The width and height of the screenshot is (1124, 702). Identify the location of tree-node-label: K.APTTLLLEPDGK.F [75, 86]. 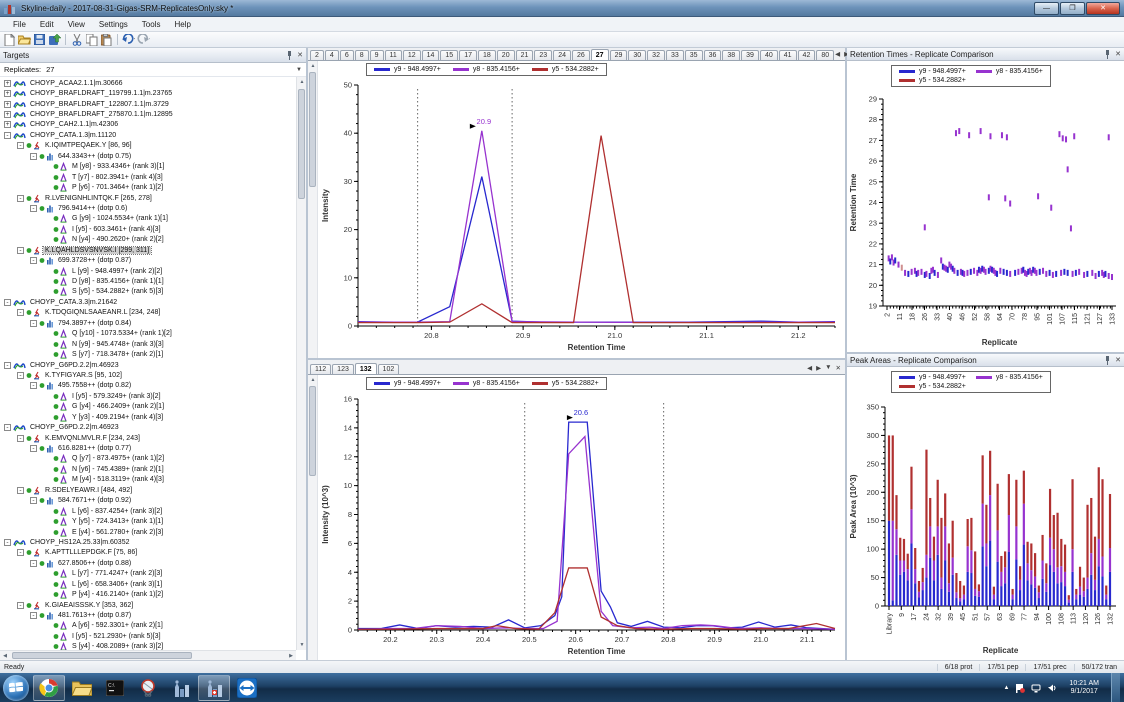
(91, 552).